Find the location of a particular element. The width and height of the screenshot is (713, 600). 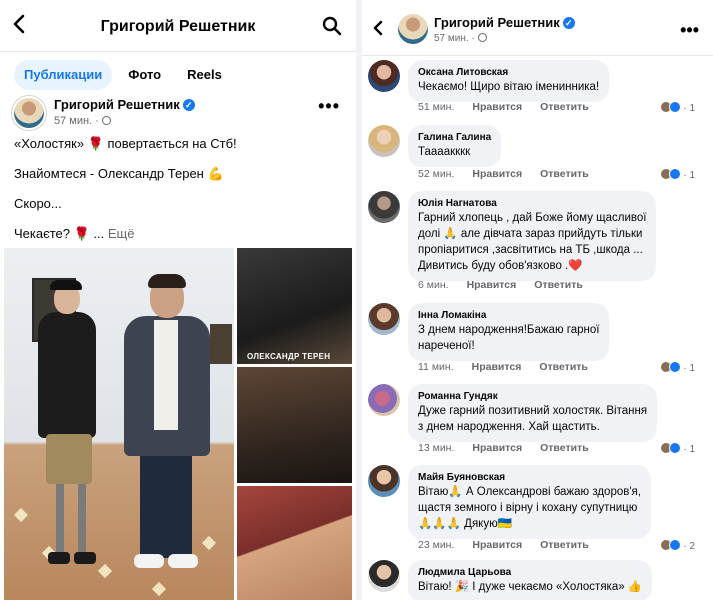

comments-header: Григорий Решетник ✓ 57 мин. · ••• is located at coordinates (537, 28).